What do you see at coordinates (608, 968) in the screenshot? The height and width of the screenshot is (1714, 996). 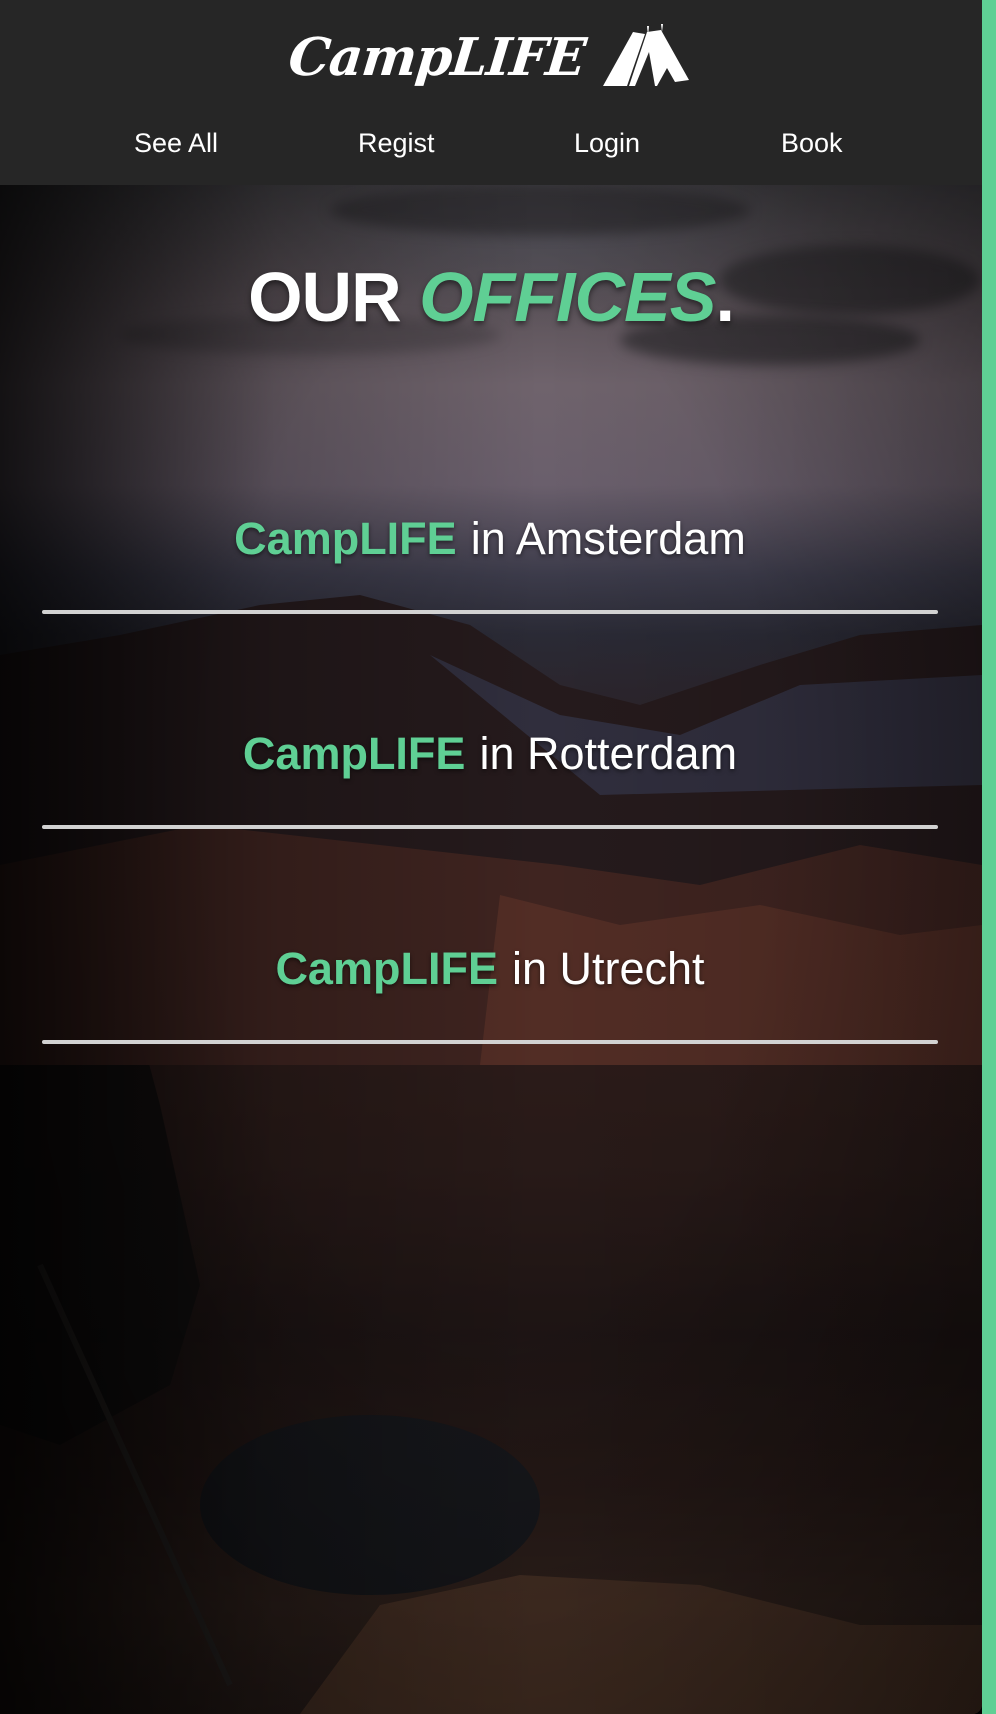 I see `office-location: in Utrecht` at bounding box center [608, 968].